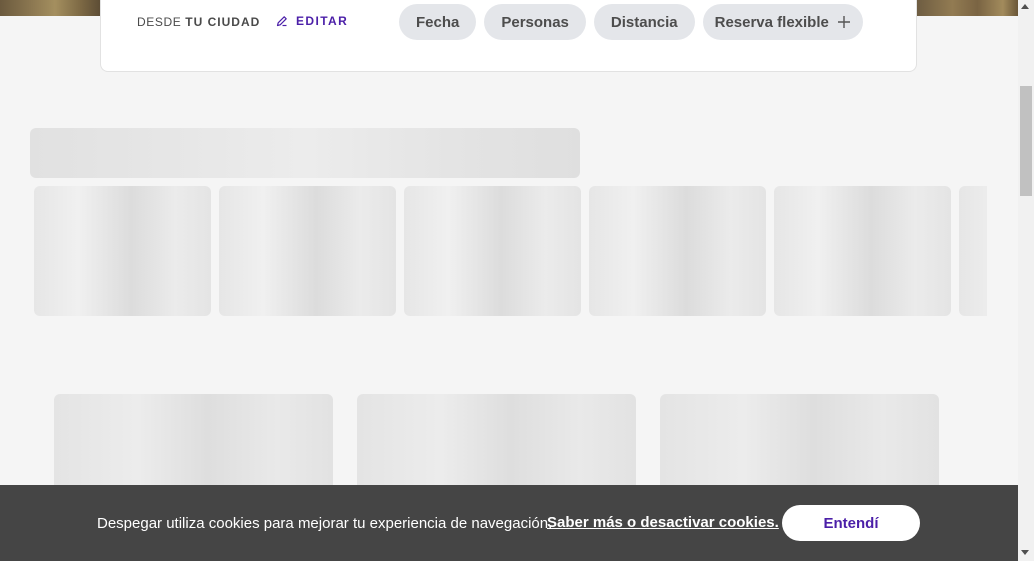  Describe the element at coordinates (843, 22) in the screenshot. I see `plus-icon` at that location.